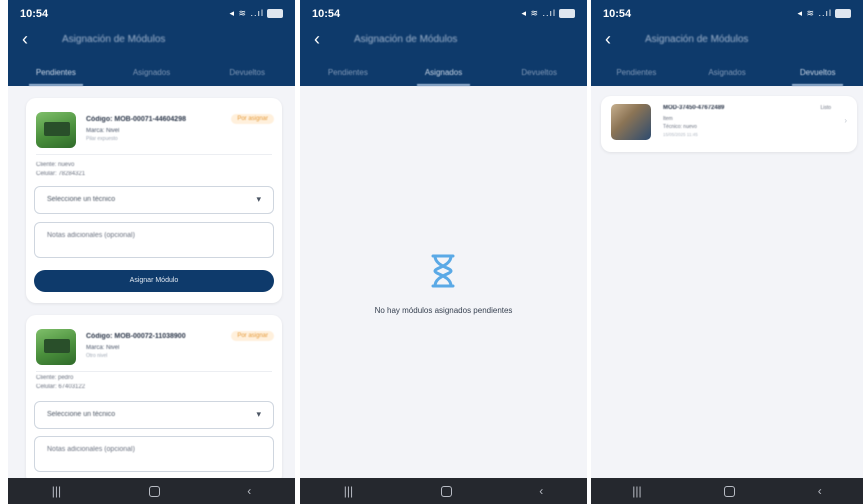  What do you see at coordinates (61, 387) in the screenshot?
I see `phone-info: Celular: 67403122` at bounding box center [61, 387].